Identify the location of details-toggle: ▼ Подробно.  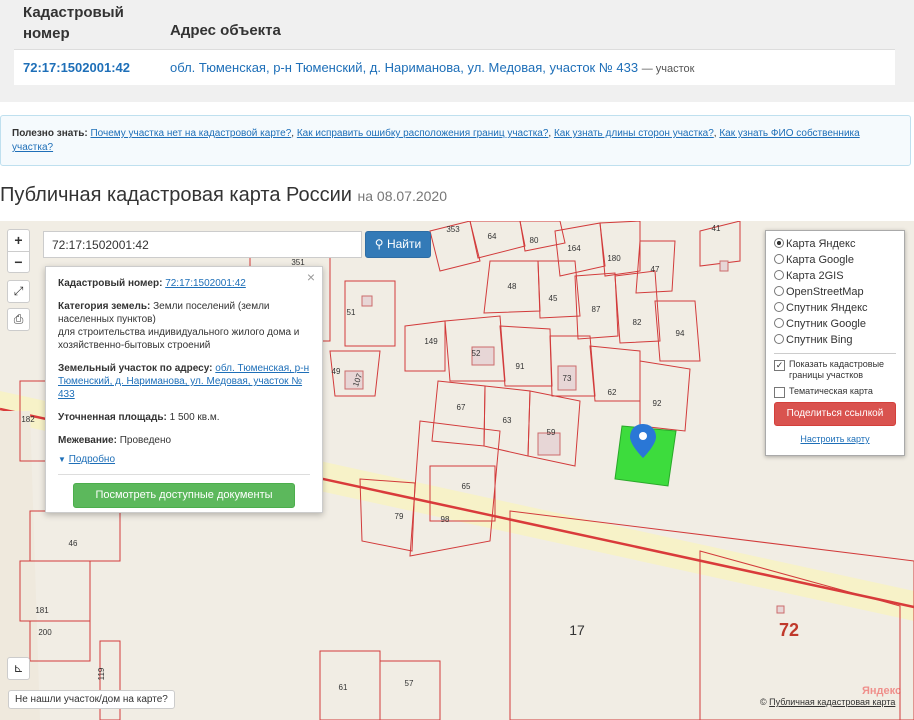
(184, 459).